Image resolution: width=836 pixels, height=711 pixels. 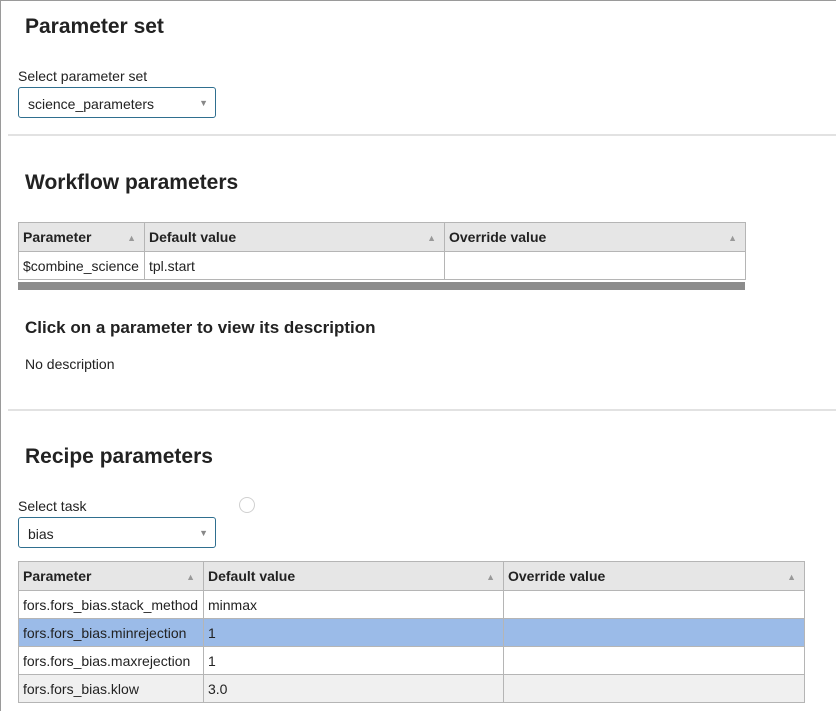 What do you see at coordinates (247, 505) in the screenshot?
I see `loading-spinner-icon` at bounding box center [247, 505].